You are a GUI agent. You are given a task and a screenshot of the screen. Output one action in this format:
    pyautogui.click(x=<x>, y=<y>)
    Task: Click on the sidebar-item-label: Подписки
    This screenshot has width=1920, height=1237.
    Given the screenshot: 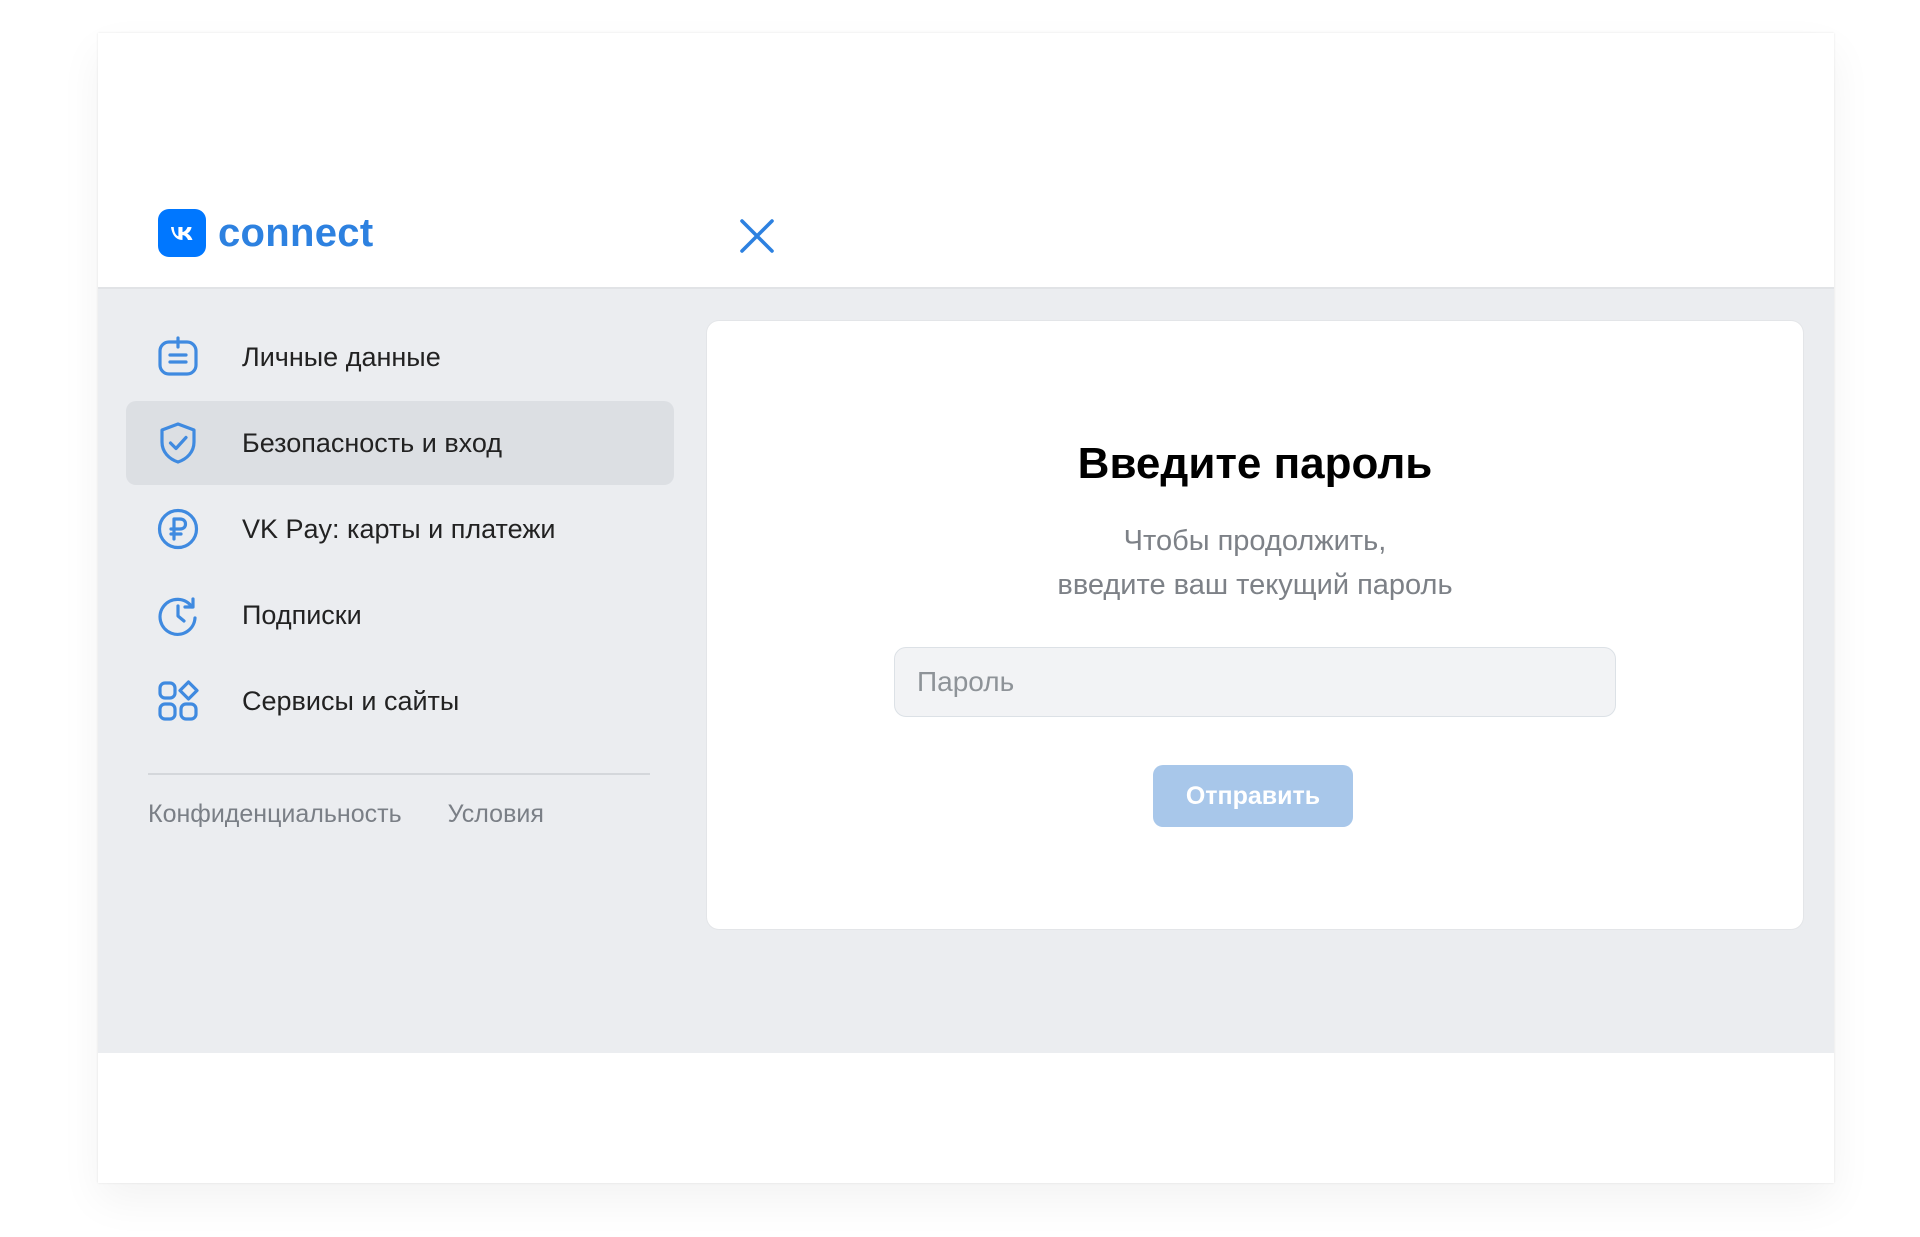 What is the action you would take?
    pyautogui.click(x=302, y=615)
    